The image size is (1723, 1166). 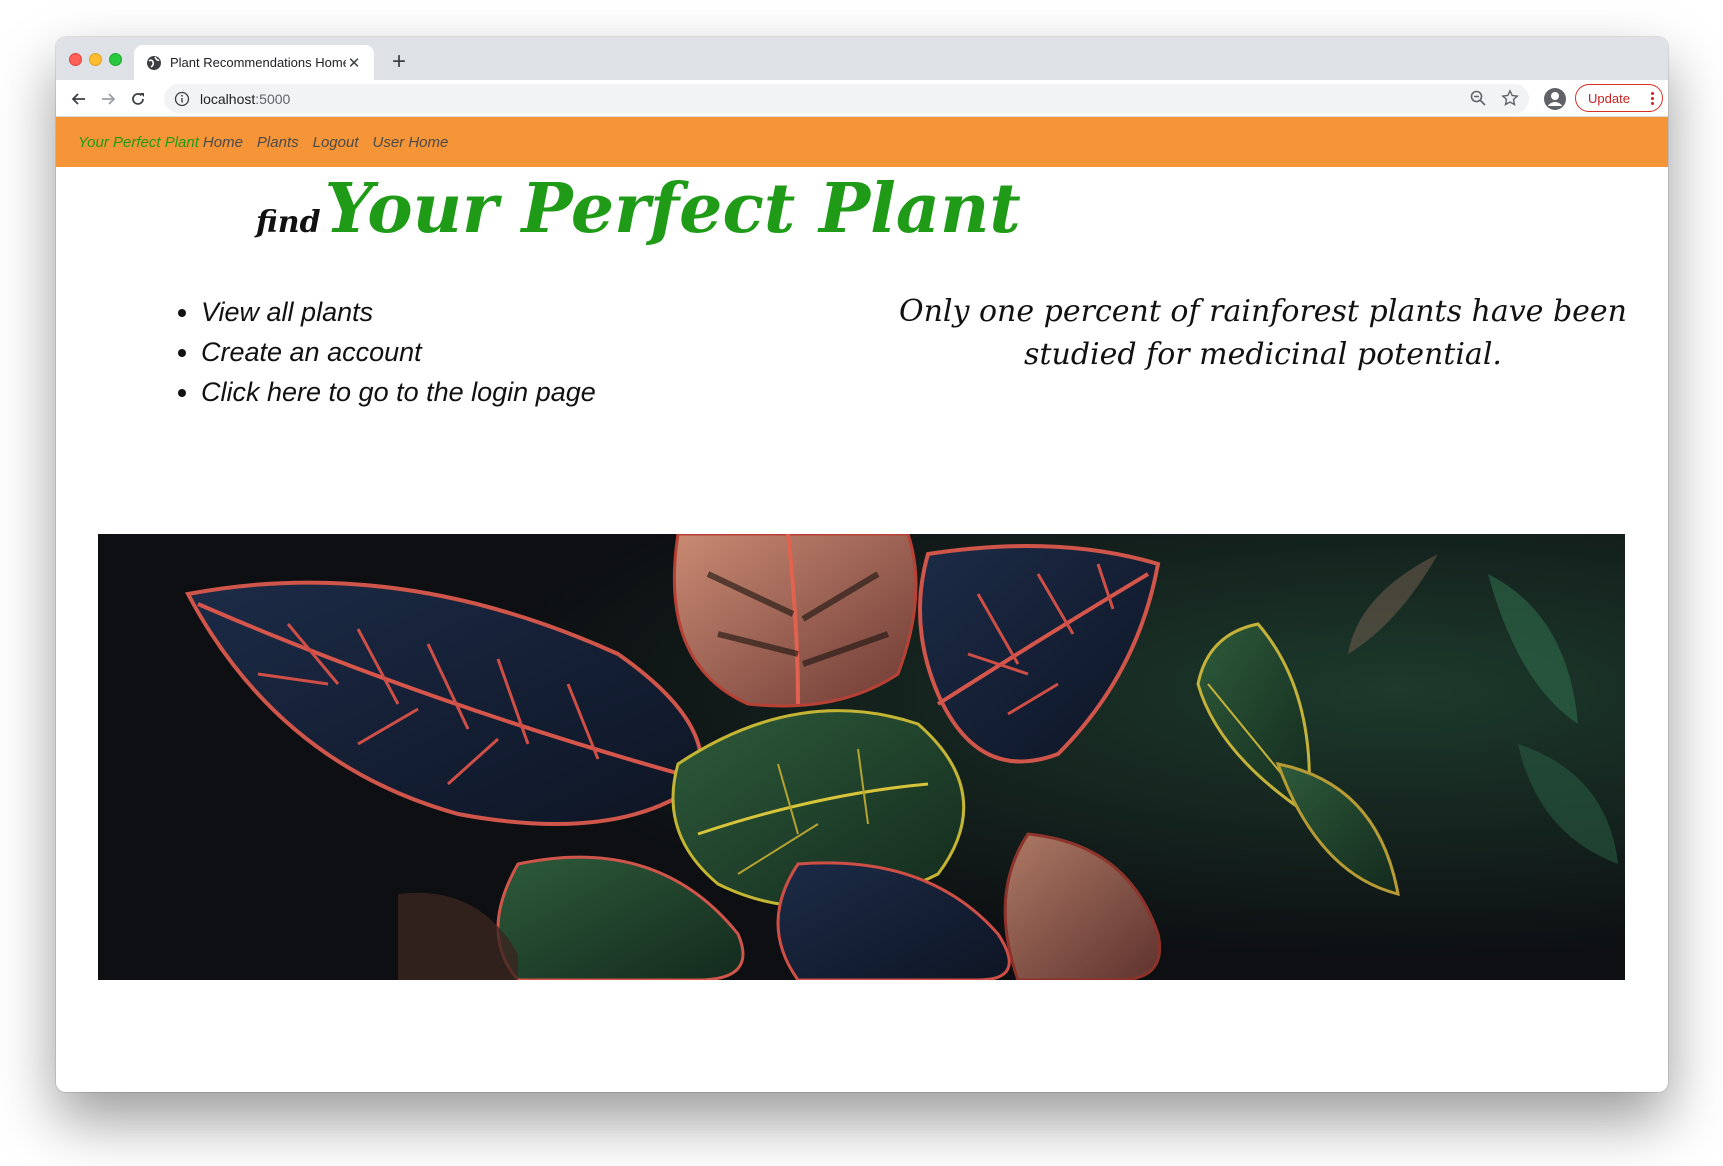 I want to click on link-create-account: Create an account, so click(x=398, y=352).